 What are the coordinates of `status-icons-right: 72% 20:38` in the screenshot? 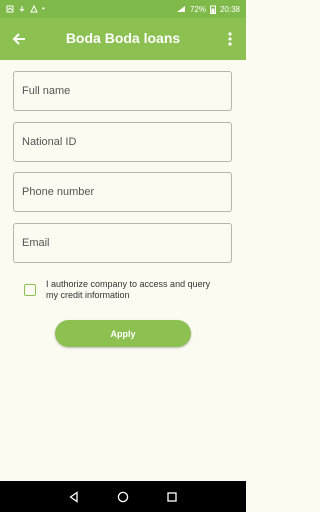 It's located at (208, 9).